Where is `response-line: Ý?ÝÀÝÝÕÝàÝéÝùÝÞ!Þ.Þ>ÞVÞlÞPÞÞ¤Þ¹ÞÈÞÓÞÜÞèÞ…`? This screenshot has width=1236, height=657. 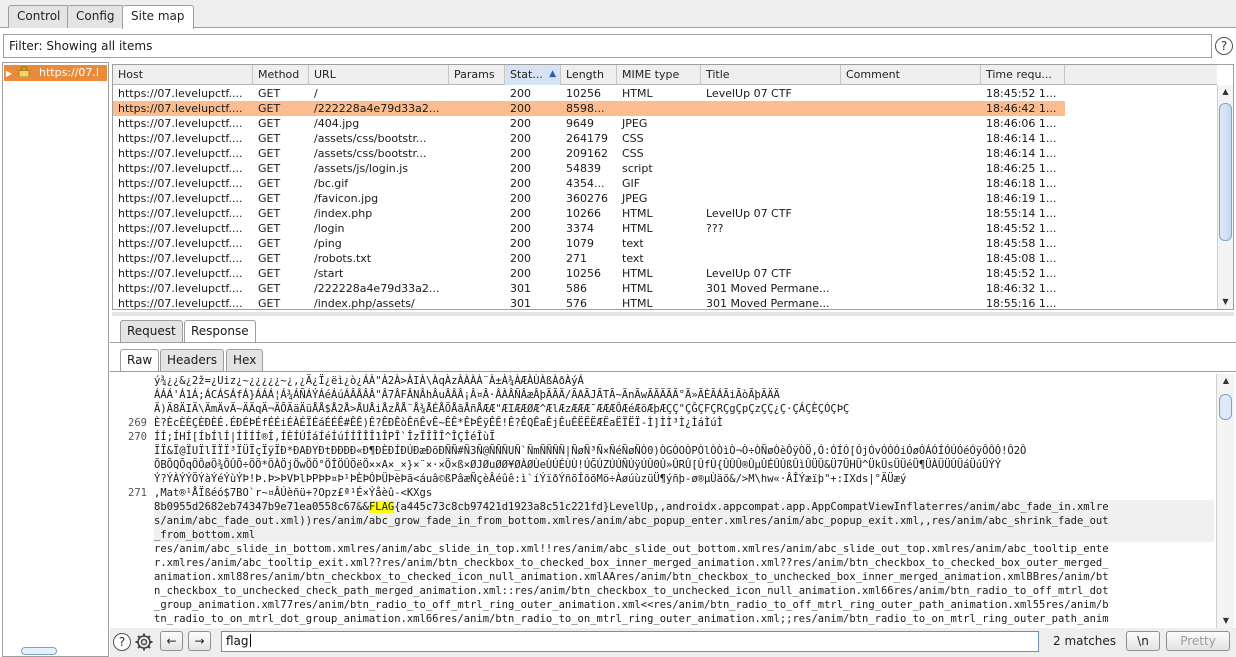
response-line: Ý?ÝÀÝÝÕÝàÝéÝùÝÞ!Þ.Þ>ÞVÞlÞPÞÞ¤Þ¹ÞÈÞÓÞÜÞèÞ… is located at coordinates (684, 479).